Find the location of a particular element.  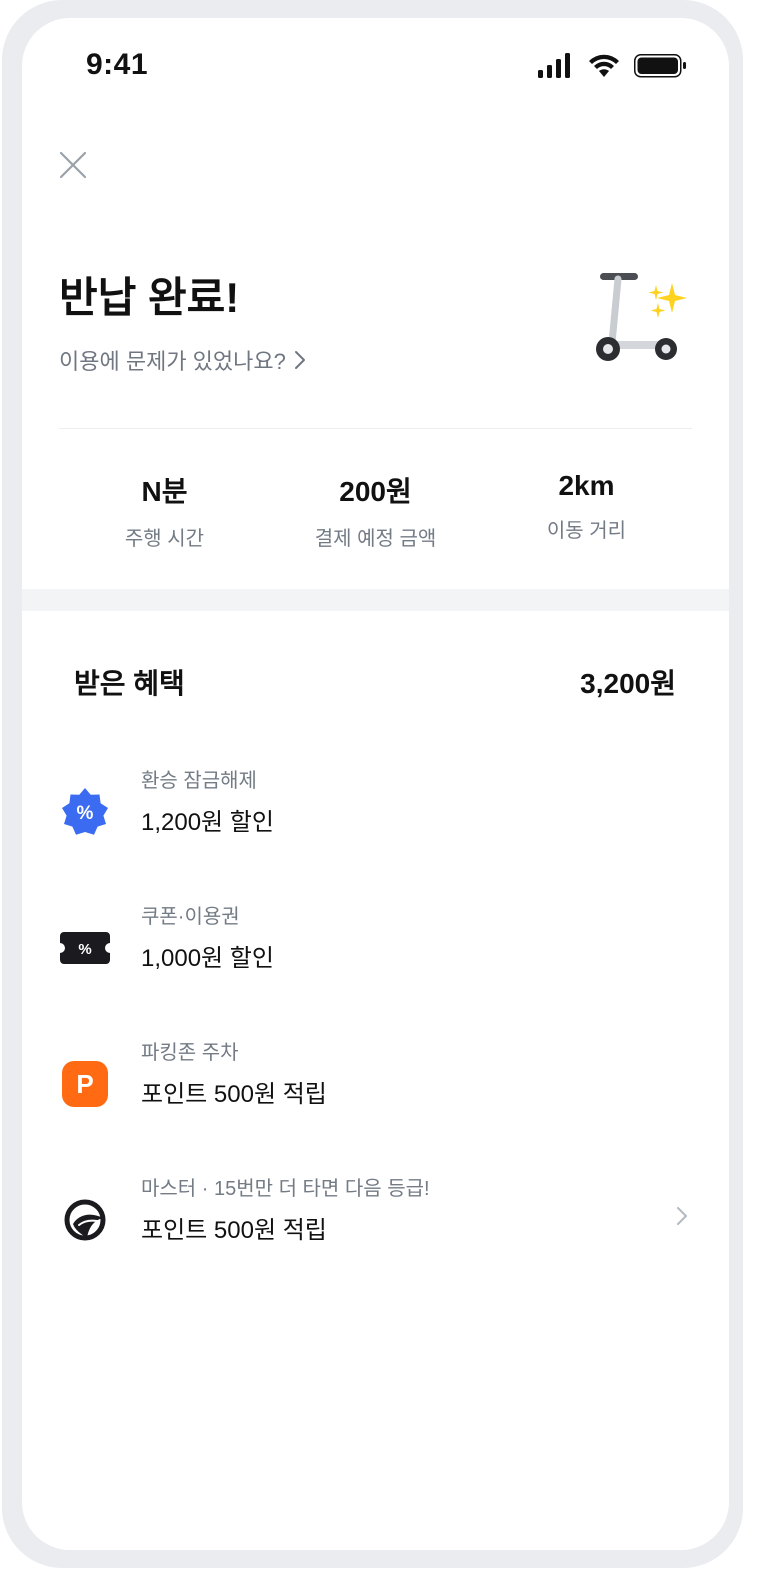

divider is located at coordinates (375, 428).